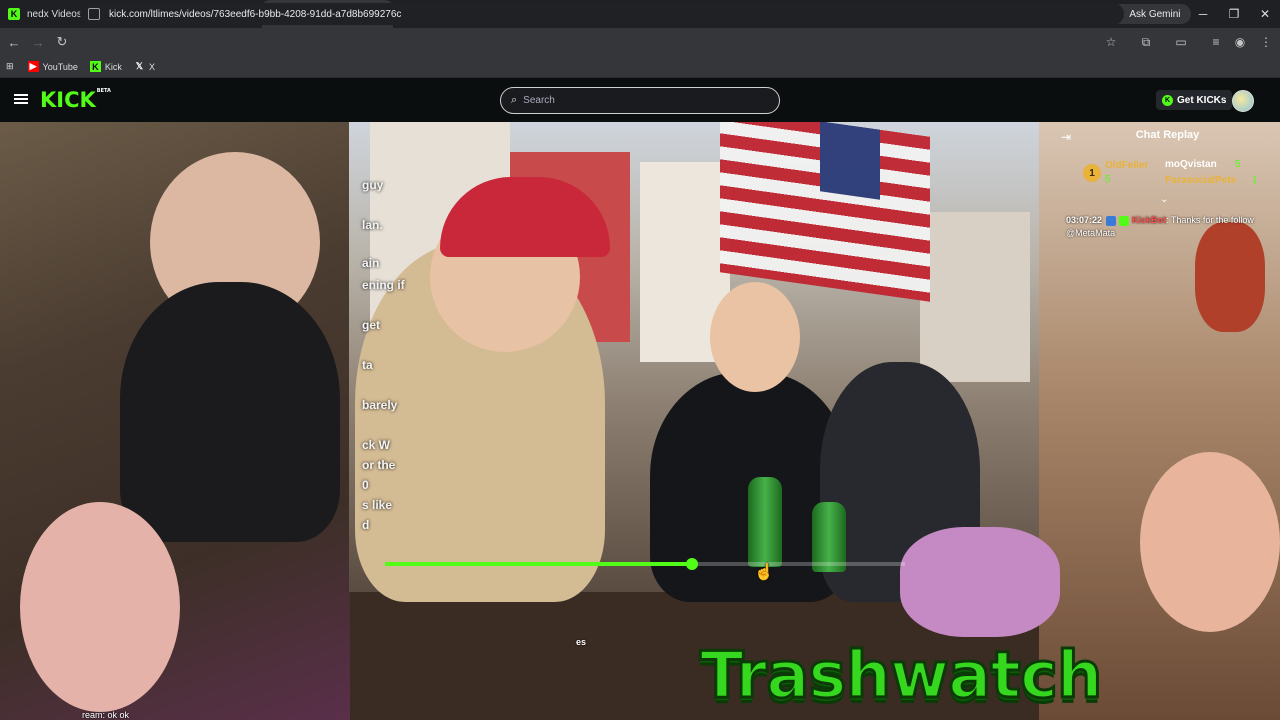  I want to click on gifter-name: moQvistan, so click(1191, 164).